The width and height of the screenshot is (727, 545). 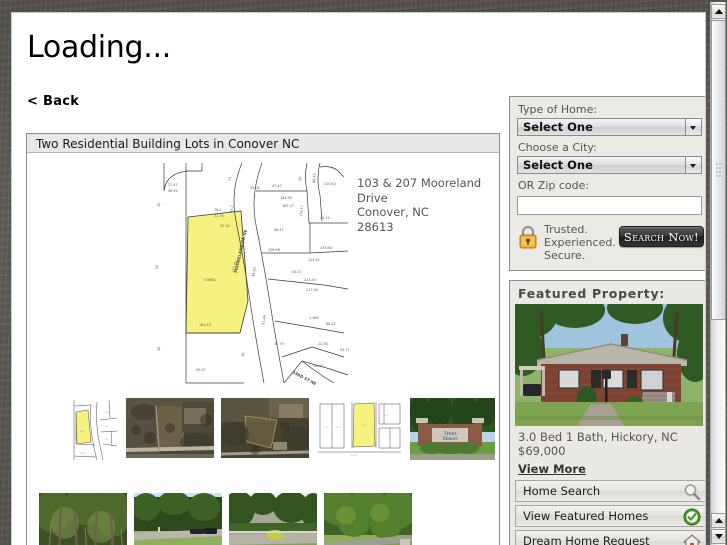 What do you see at coordinates (338, 428) in the screenshot?
I see `svg-text: 0.31` at bounding box center [338, 428].